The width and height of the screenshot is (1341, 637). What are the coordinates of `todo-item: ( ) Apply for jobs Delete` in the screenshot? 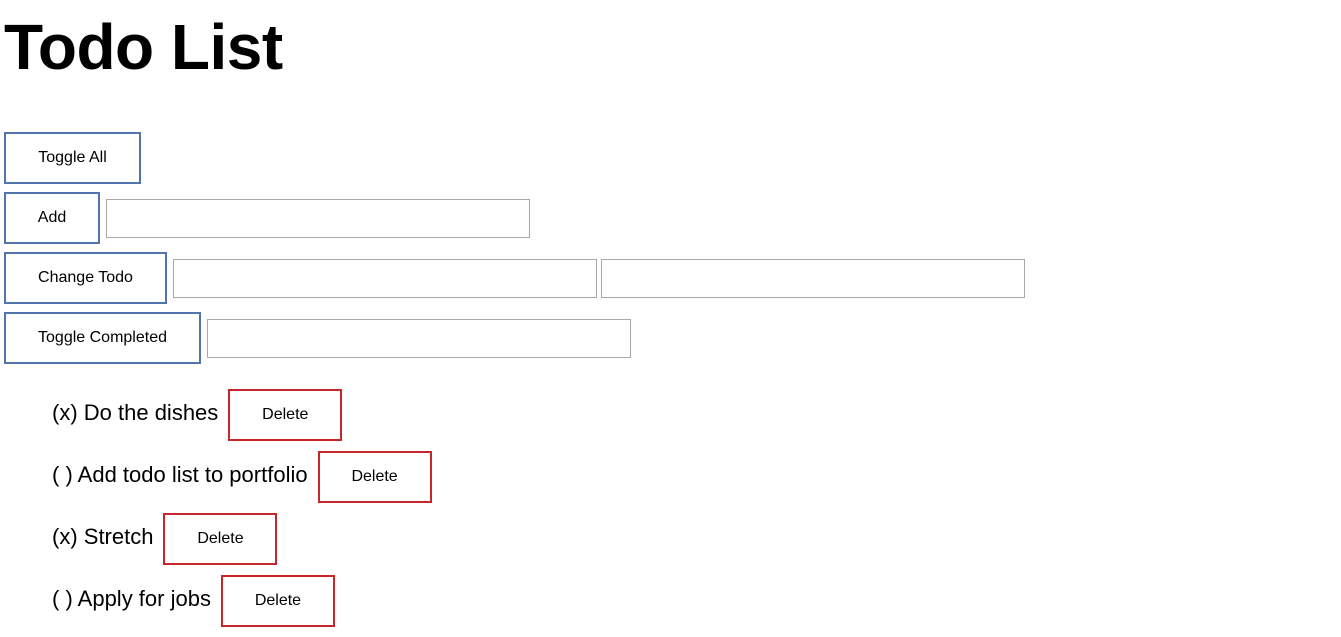 It's located at (242, 601).